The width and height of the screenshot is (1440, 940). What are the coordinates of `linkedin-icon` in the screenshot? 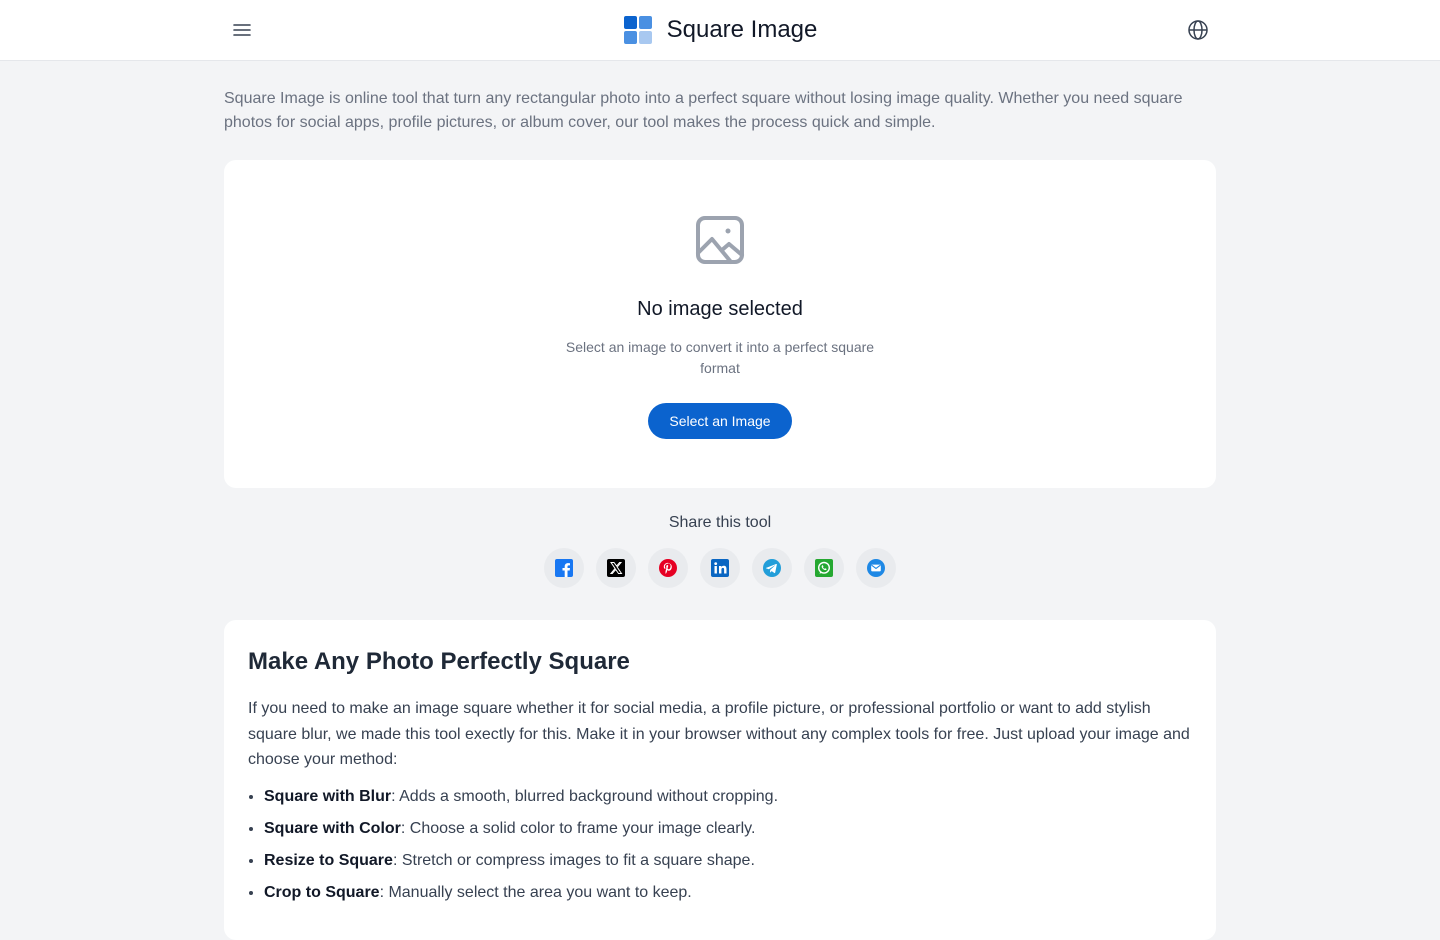 It's located at (720, 568).